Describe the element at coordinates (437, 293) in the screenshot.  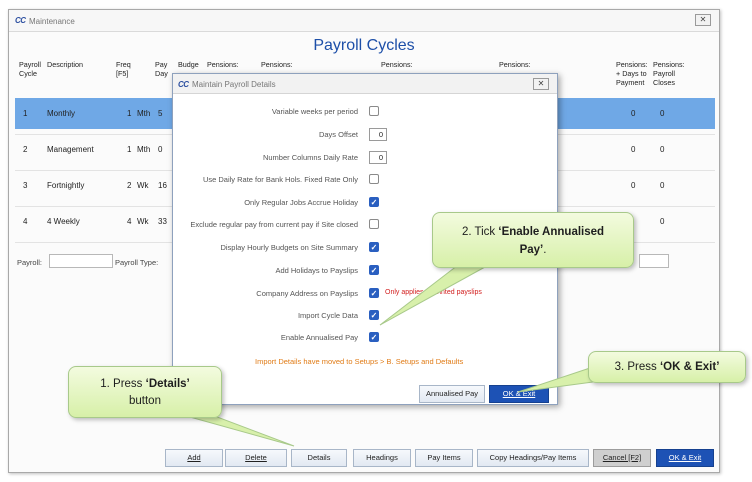
I see `callout-2-pointer` at that location.